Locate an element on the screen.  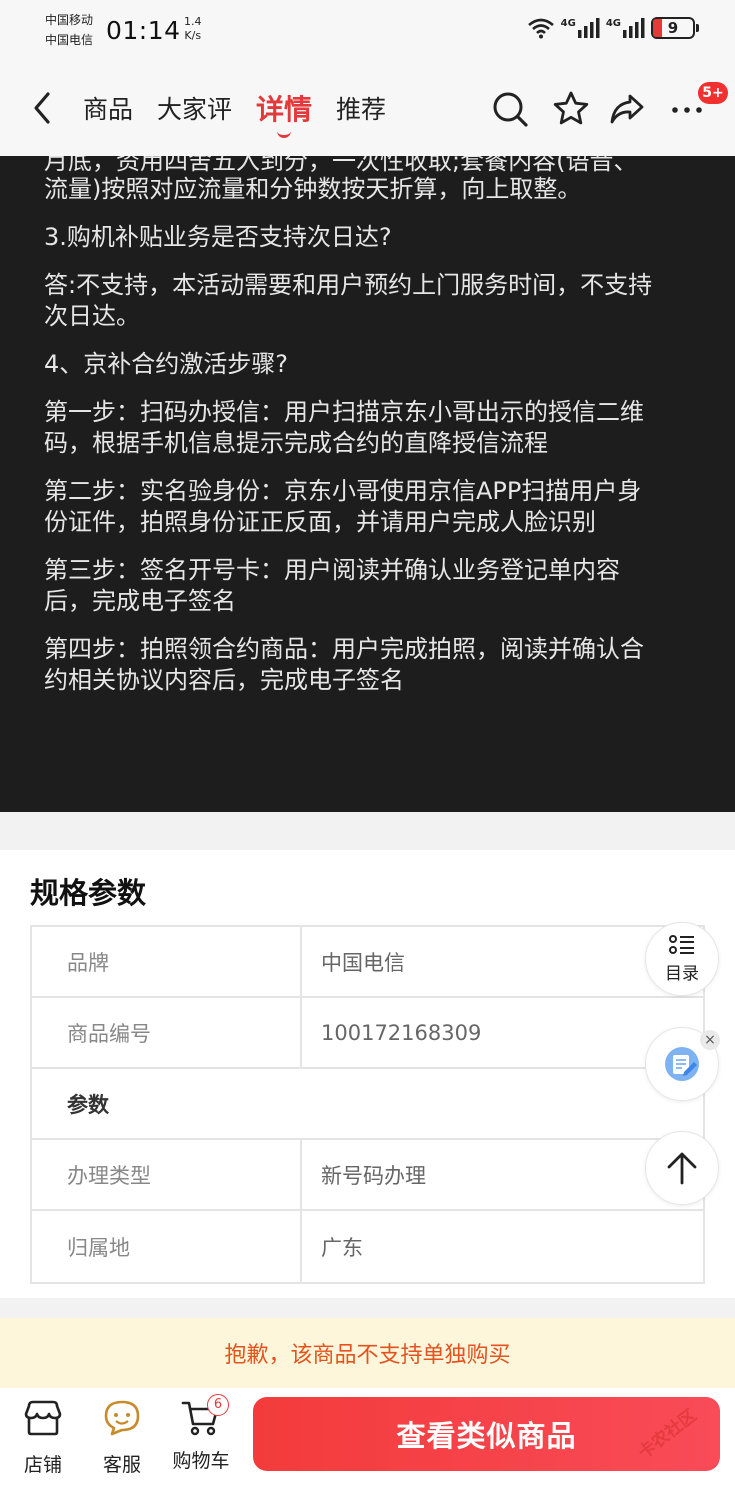
close-icon: × is located at coordinates (710, 1040).